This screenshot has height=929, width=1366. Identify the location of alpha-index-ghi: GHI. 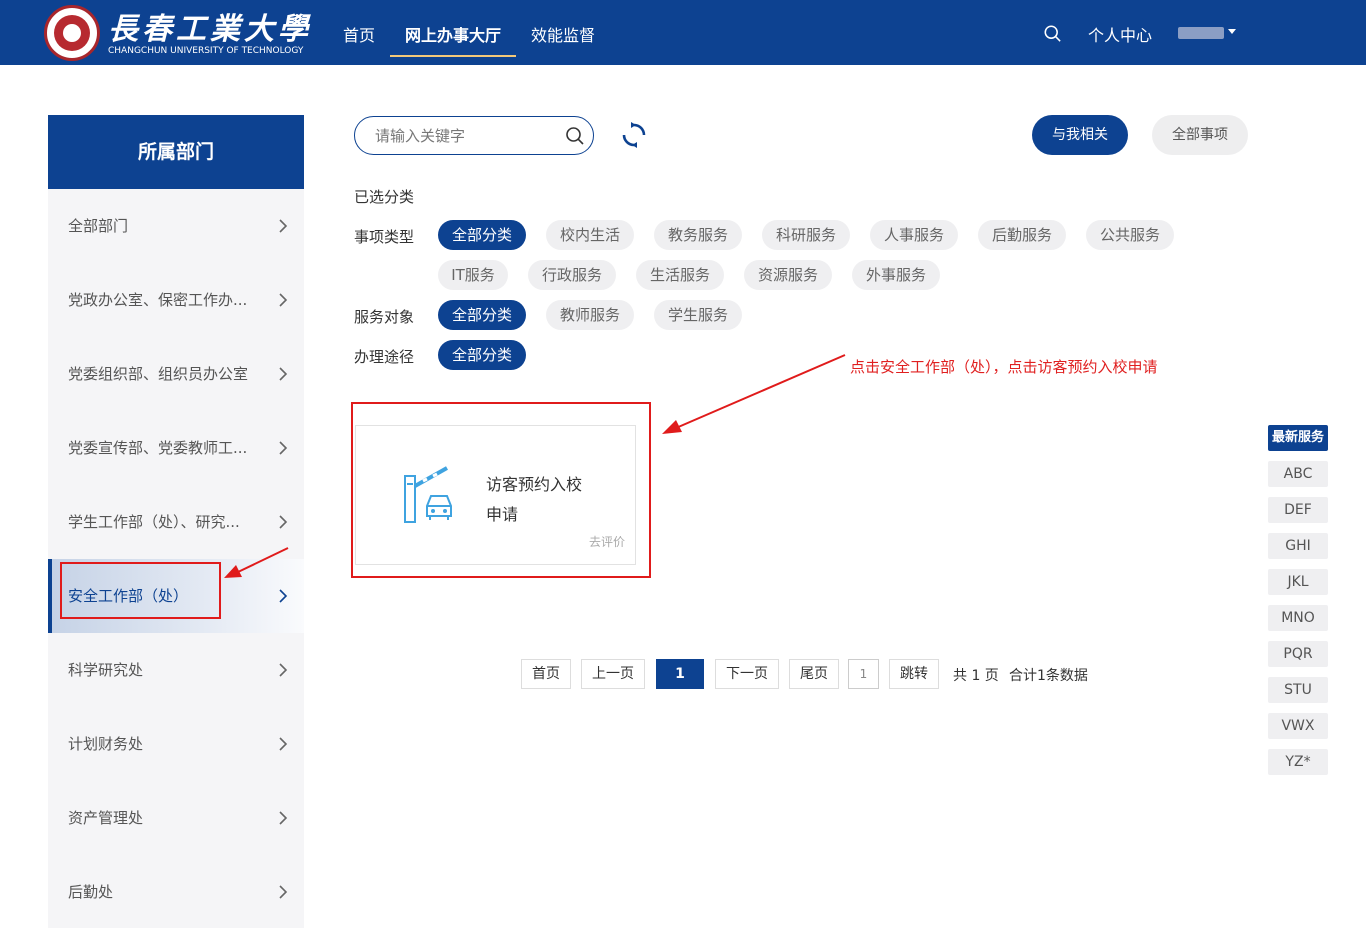
(1298, 546).